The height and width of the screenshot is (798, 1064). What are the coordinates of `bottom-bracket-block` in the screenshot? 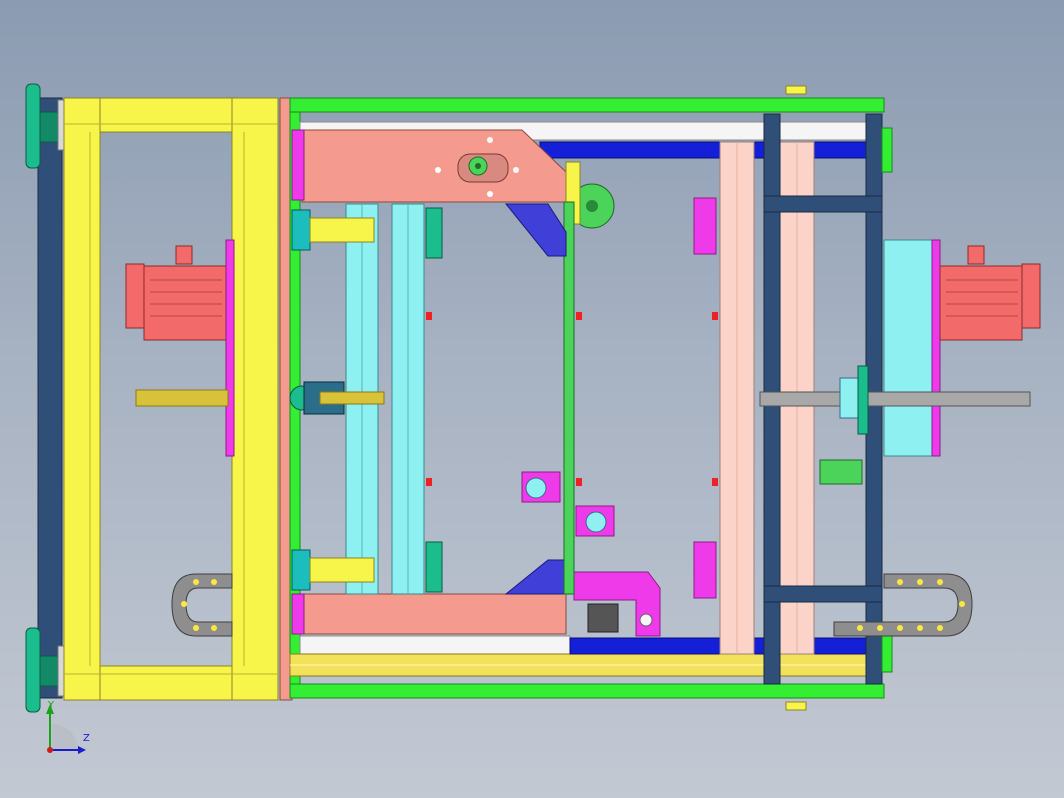 It's located at (603, 618).